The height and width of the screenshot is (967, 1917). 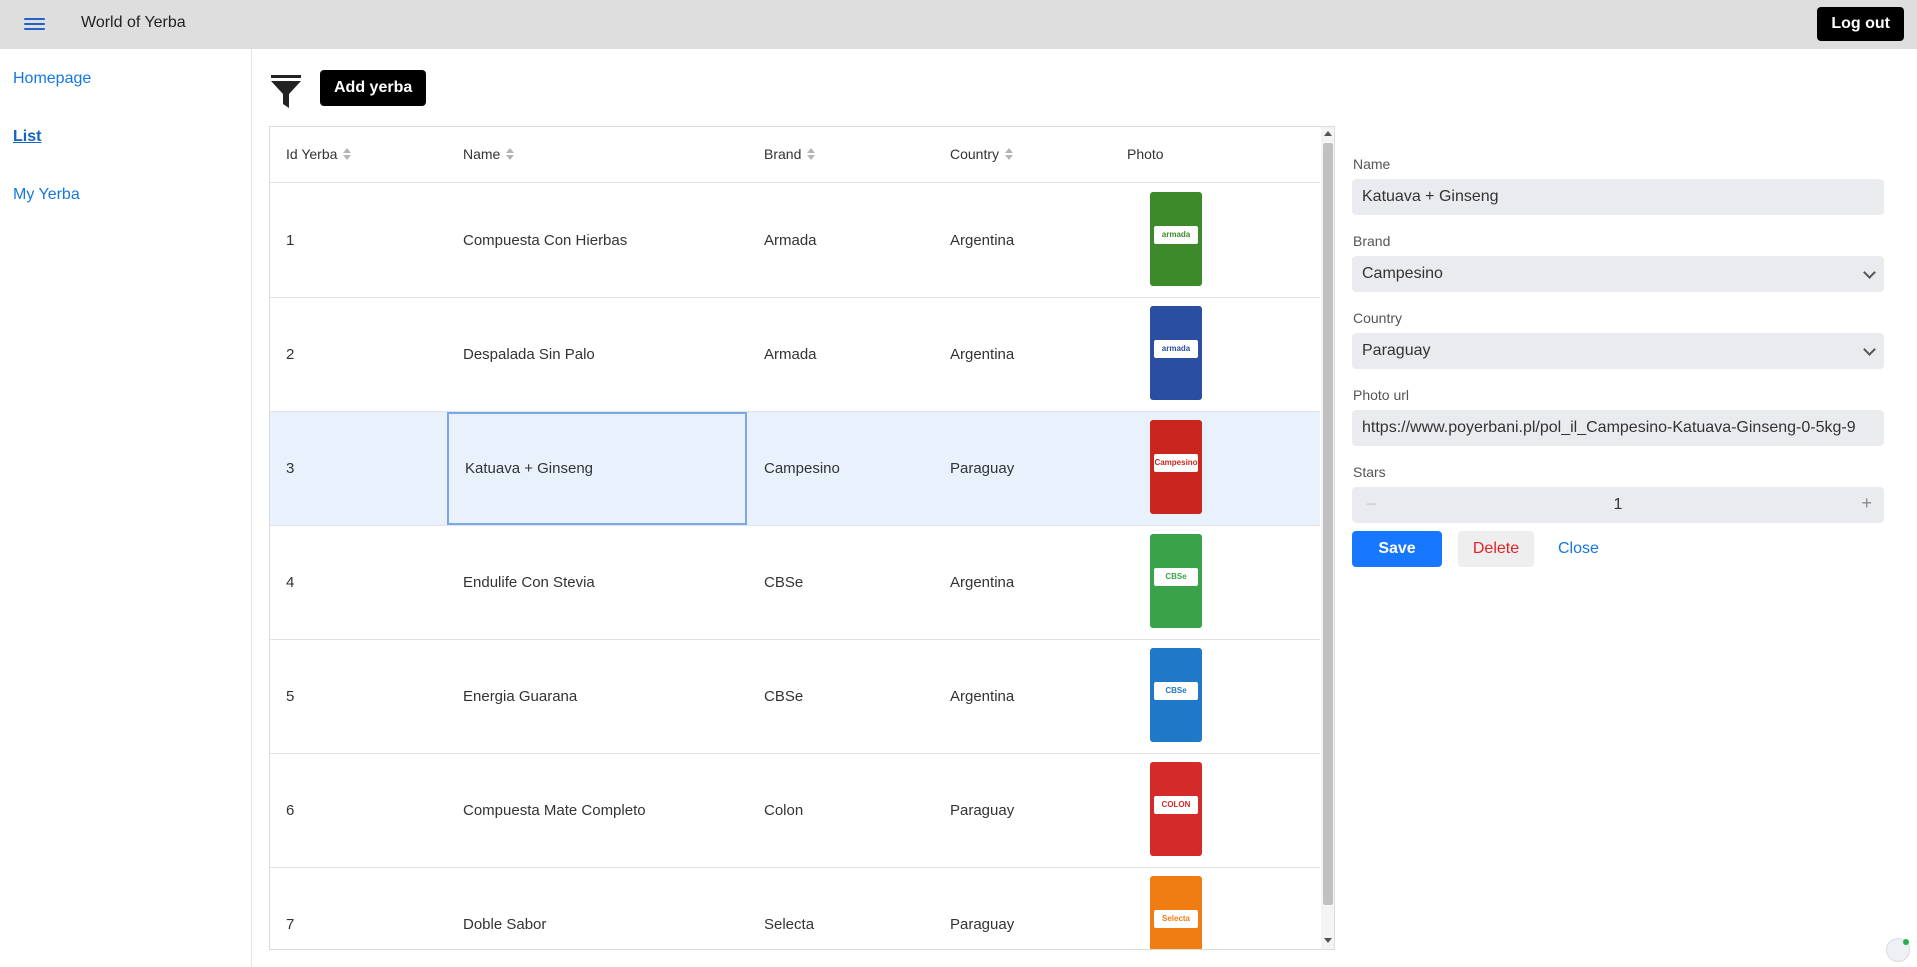 I want to click on yerba-photo: Selecta, so click(x=1176, y=912).